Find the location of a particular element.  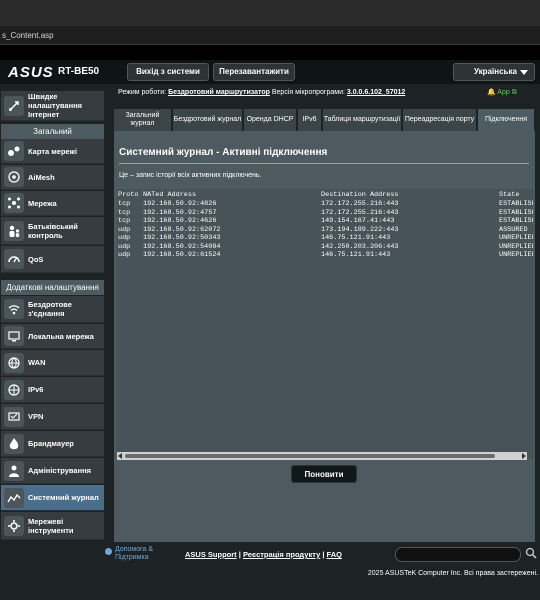

ipv6-icon is located at coordinates (14, 389).